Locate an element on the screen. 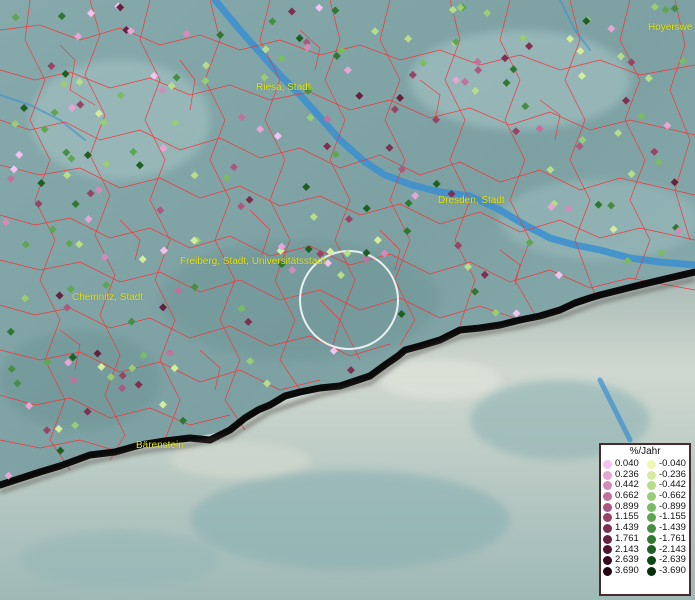  legend-entry-positive: 3.690 is located at coordinates (623, 570).